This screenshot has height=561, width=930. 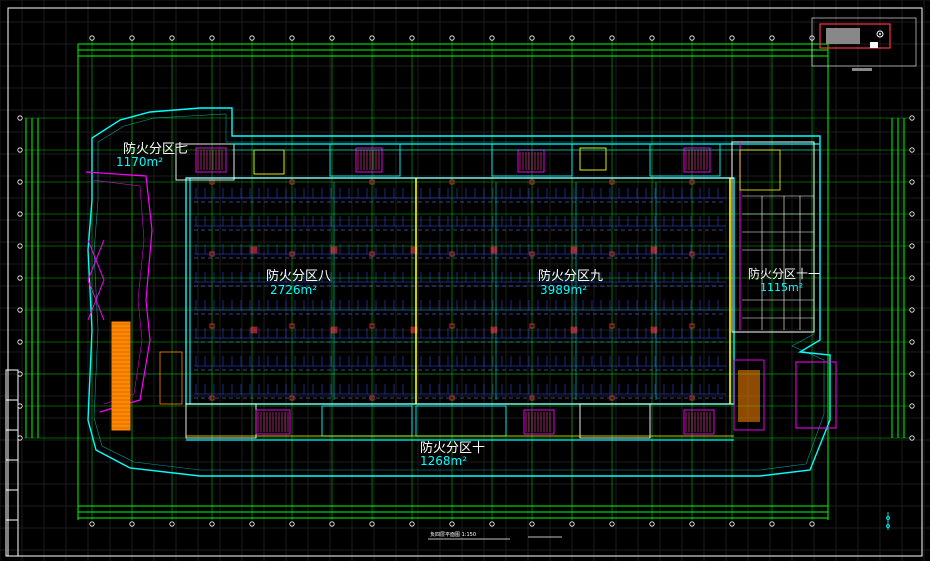 What do you see at coordinates (781, 287) in the screenshot?
I see `fire-zone-11-area: 1115m²` at bounding box center [781, 287].